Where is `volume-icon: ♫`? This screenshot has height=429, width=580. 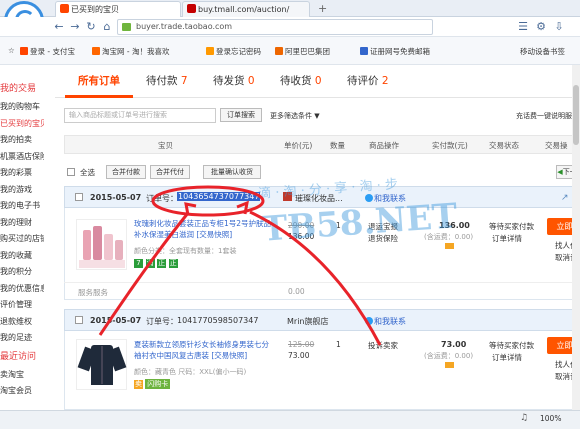
volume-icon: ♫ is located at coordinates (524, 418).